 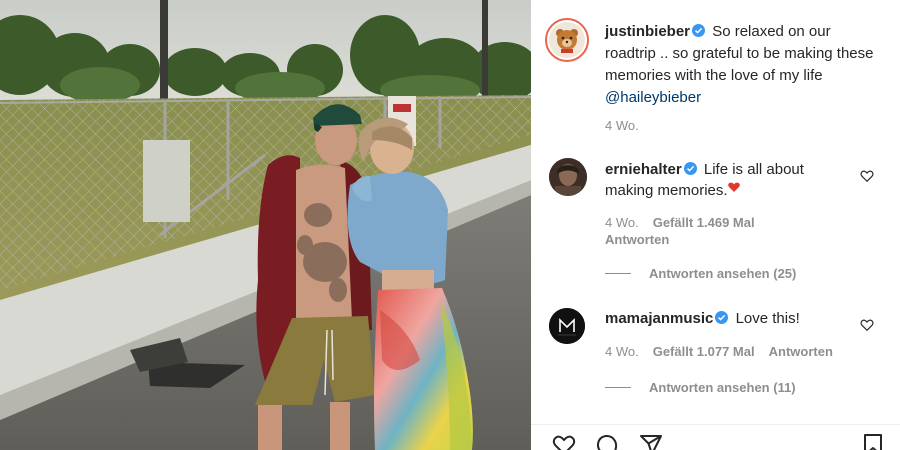 What do you see at coordinates (767, 318) in the screenshot?
I see `comment-text: Love this!` at bounding box center [767, 318].